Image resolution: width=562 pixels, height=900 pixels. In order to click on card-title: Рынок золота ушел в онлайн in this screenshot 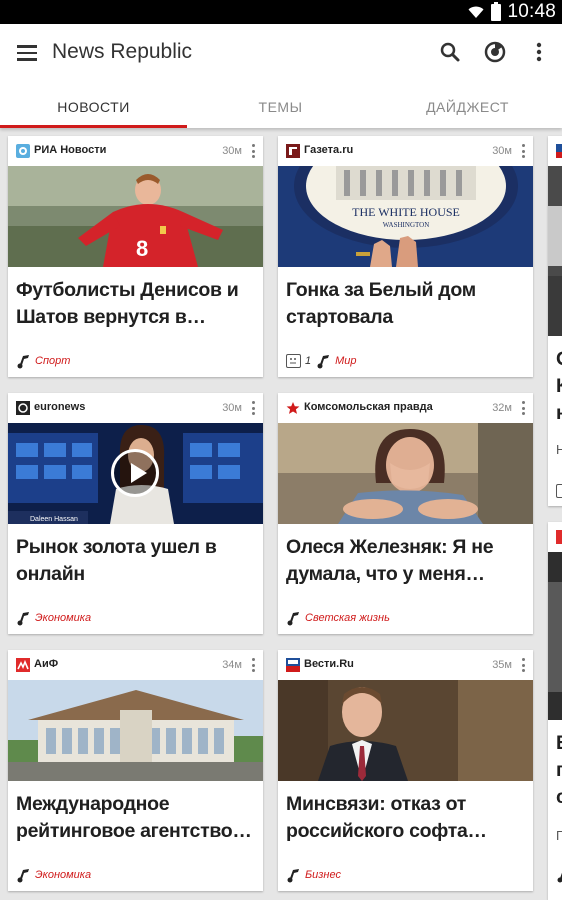, I will do `click(116, 560)`.